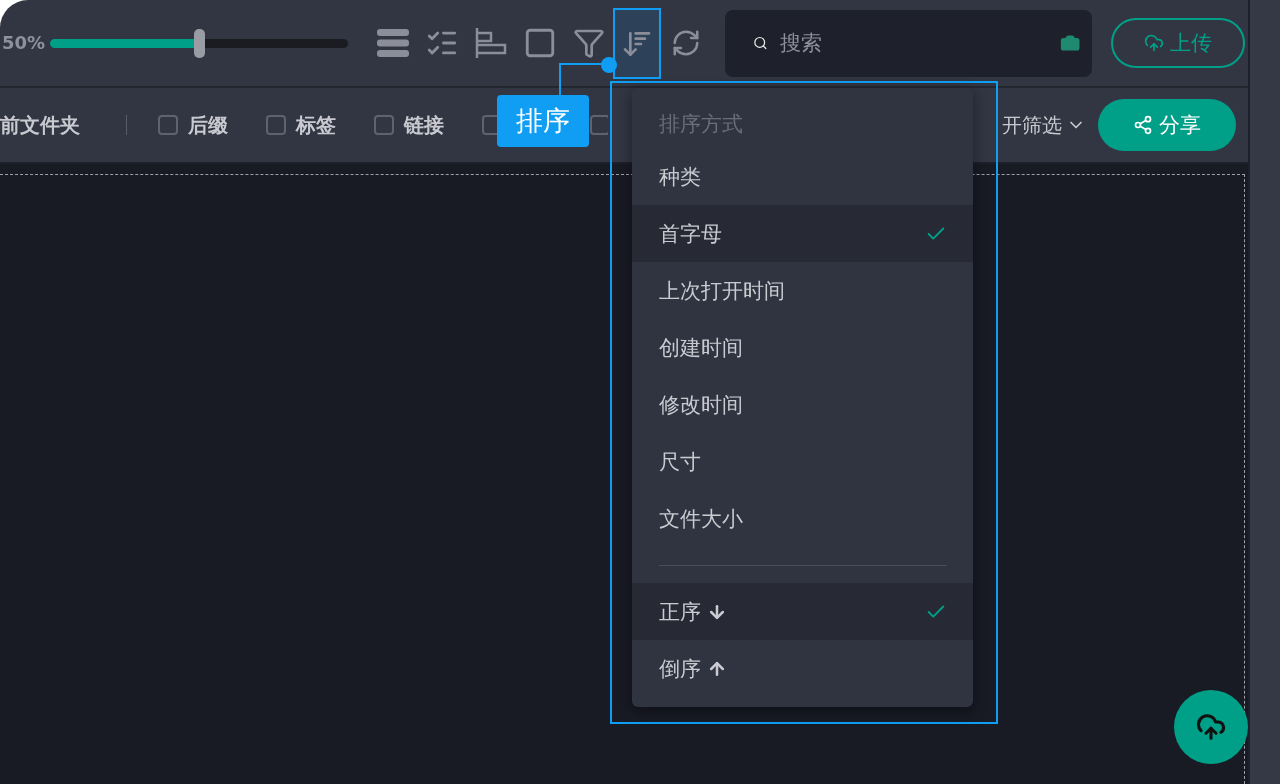 Image resolution: width=1280 pixels, height=784 pixels. I want to click on menu-item: 上次打开时间, so click(802, 290).